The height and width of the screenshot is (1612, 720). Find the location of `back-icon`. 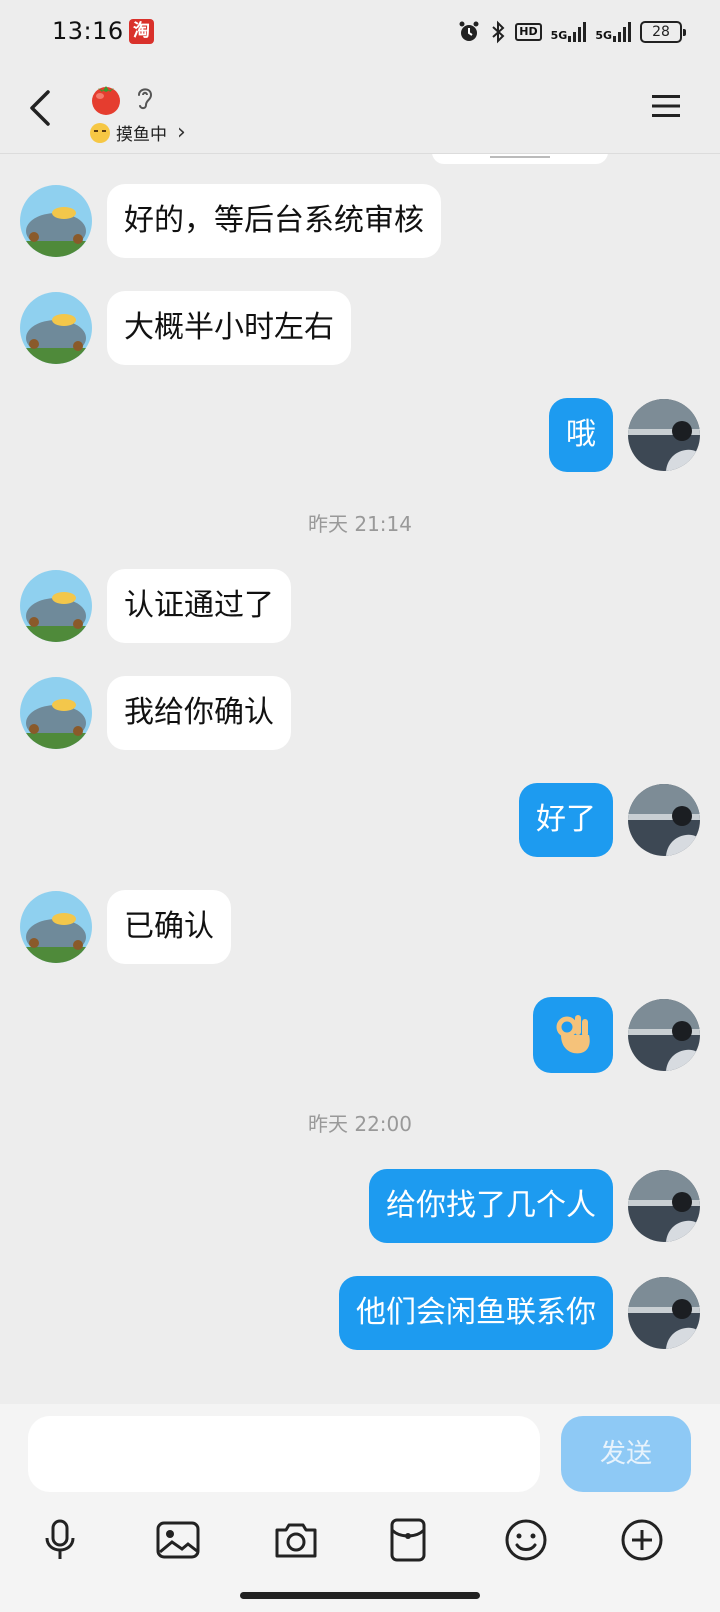

back-icon is located at coordinates (42, 108).